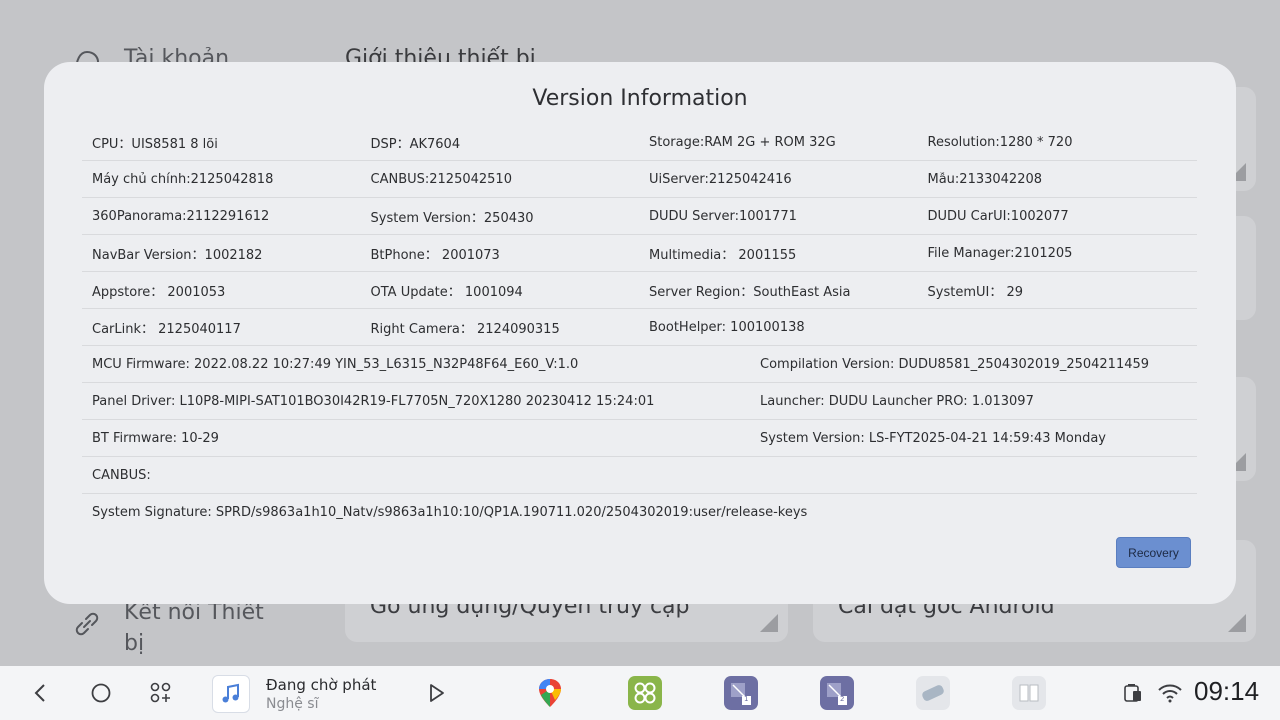 This screenshot has width=1280, height=720. What do you see at coordinates (1000, 142) in the screenshot?
I see `info-cell: Resolution:1280 * 720` at bounding box center [1000, 142].